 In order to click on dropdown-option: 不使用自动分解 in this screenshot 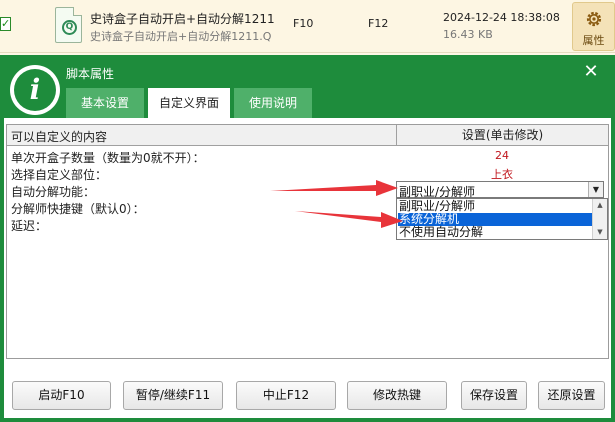, I will do `click(497, 232)`.